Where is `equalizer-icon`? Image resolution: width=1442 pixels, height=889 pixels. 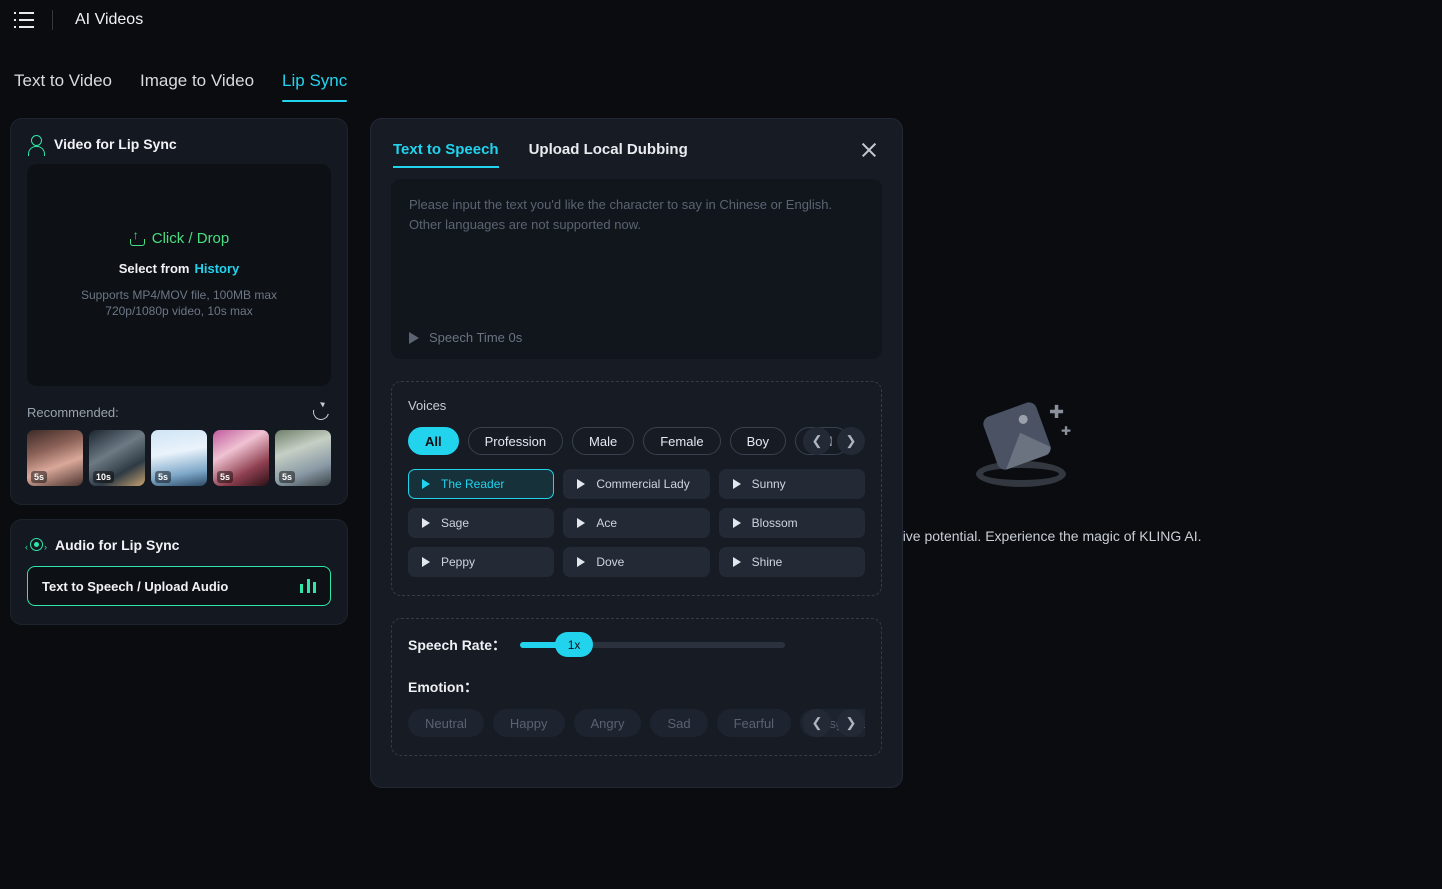 equalizer-icon is located at coordinates (308, 586).